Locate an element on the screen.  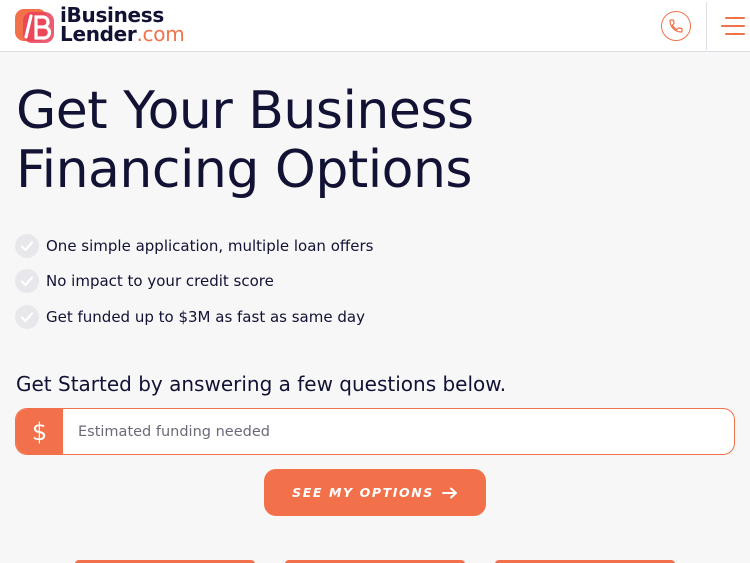
call-button is located at coordinates (676, 26).